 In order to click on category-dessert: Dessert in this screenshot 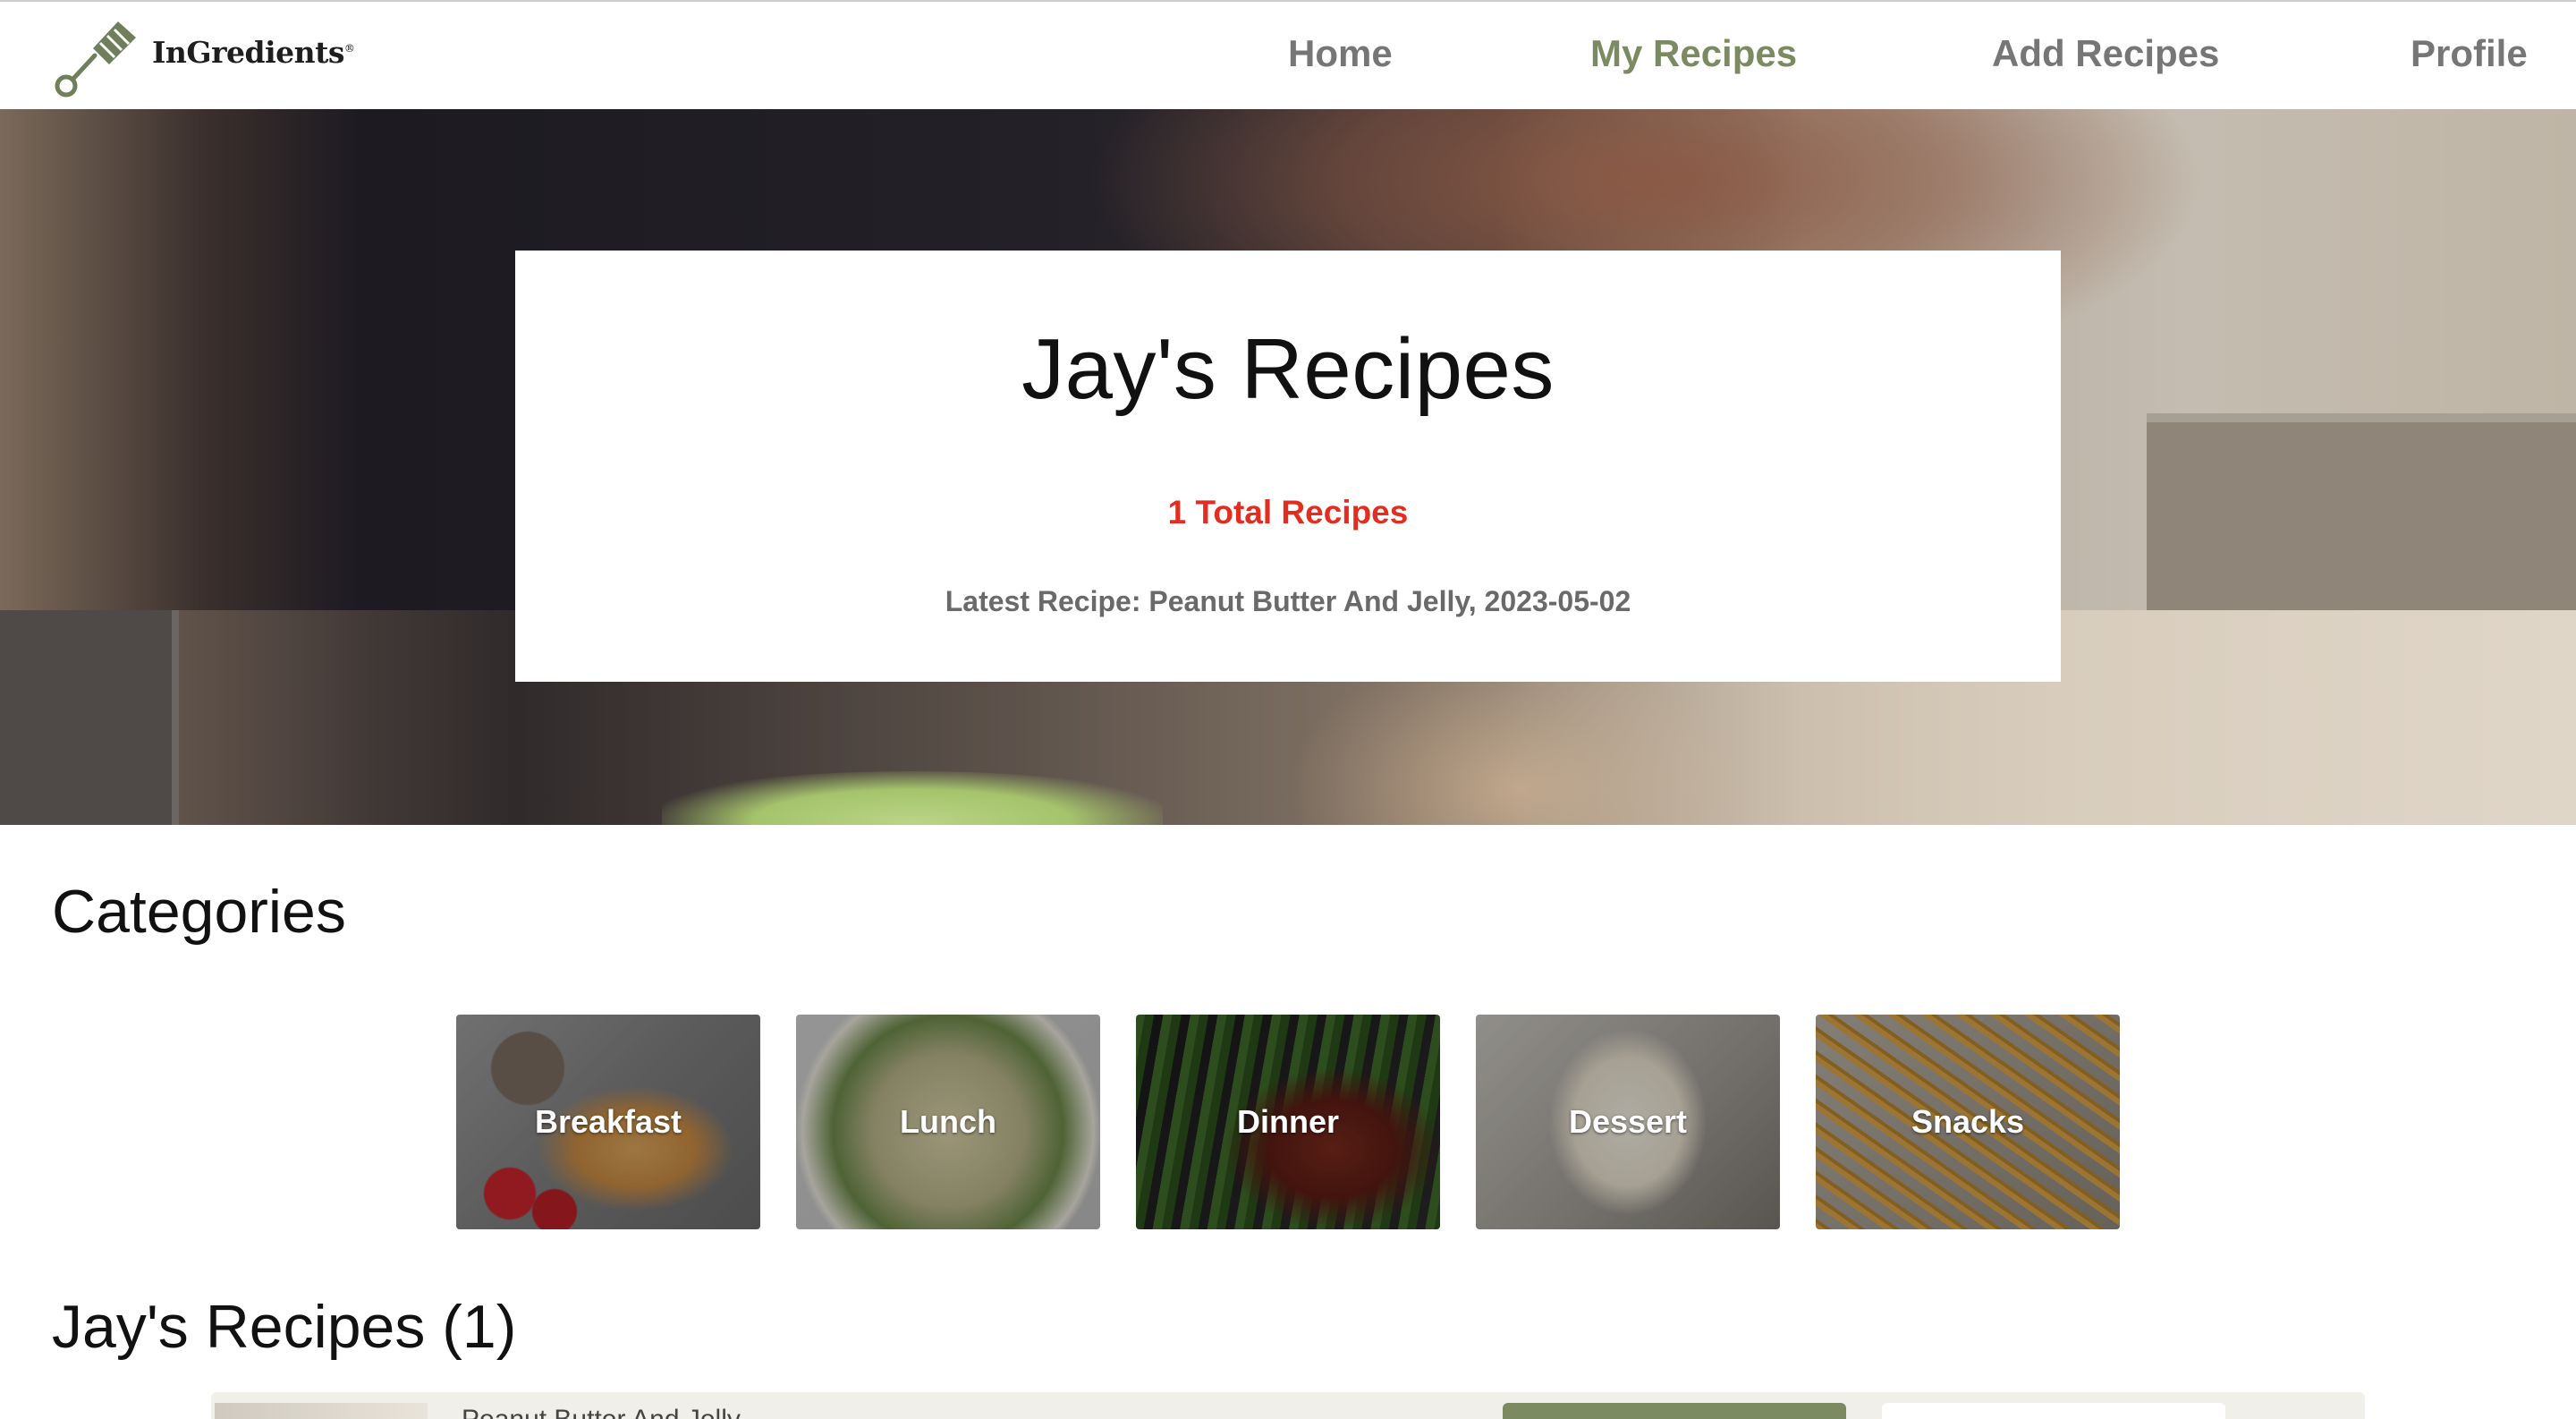, I will do `click(1628, 1122)`.